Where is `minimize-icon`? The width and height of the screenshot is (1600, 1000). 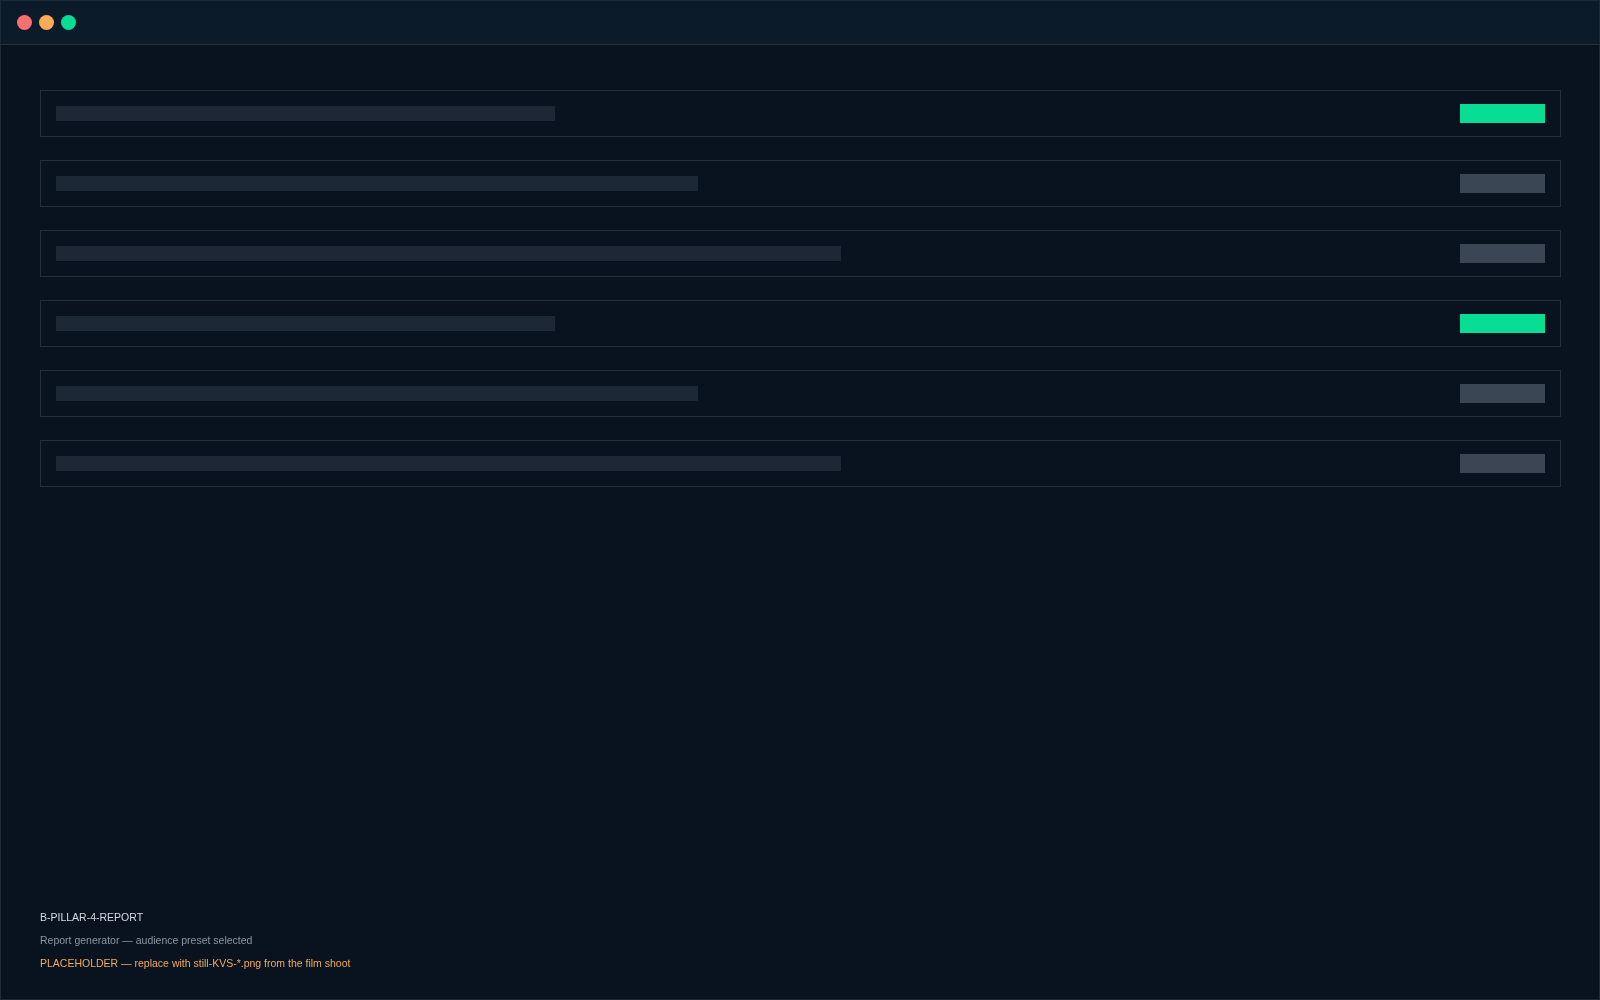
minimize-icon is located at coordinates (46, 22).